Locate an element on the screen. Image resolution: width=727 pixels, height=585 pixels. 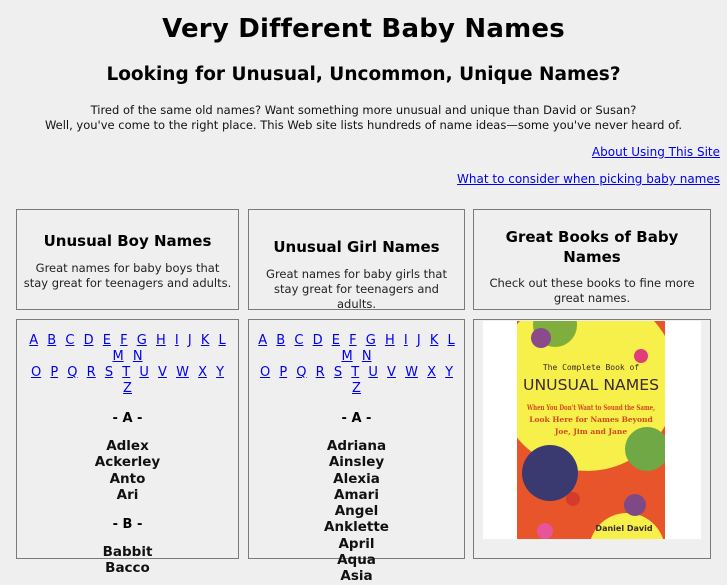
name-item: April is located at coordinates (356, 543).